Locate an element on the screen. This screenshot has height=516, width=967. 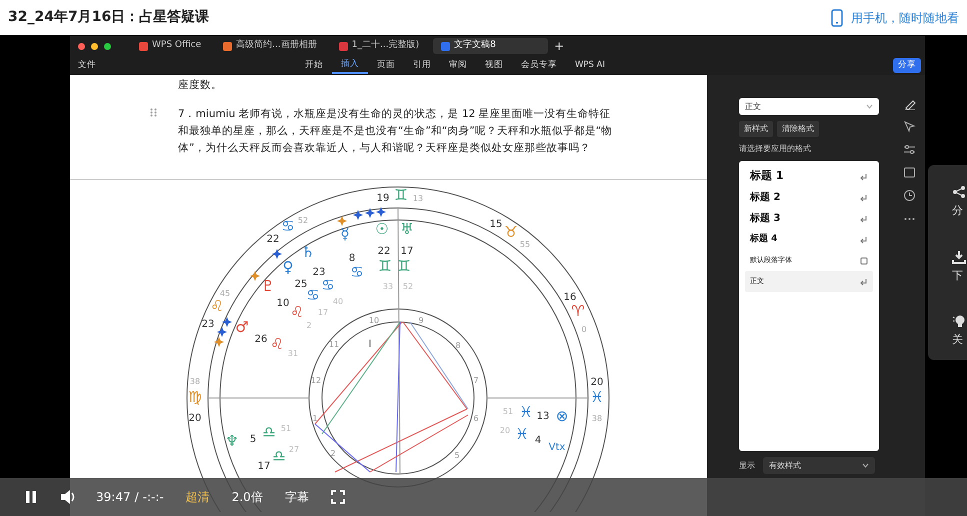
new-style-button: 新样式 is located at coordinates (756, 129).